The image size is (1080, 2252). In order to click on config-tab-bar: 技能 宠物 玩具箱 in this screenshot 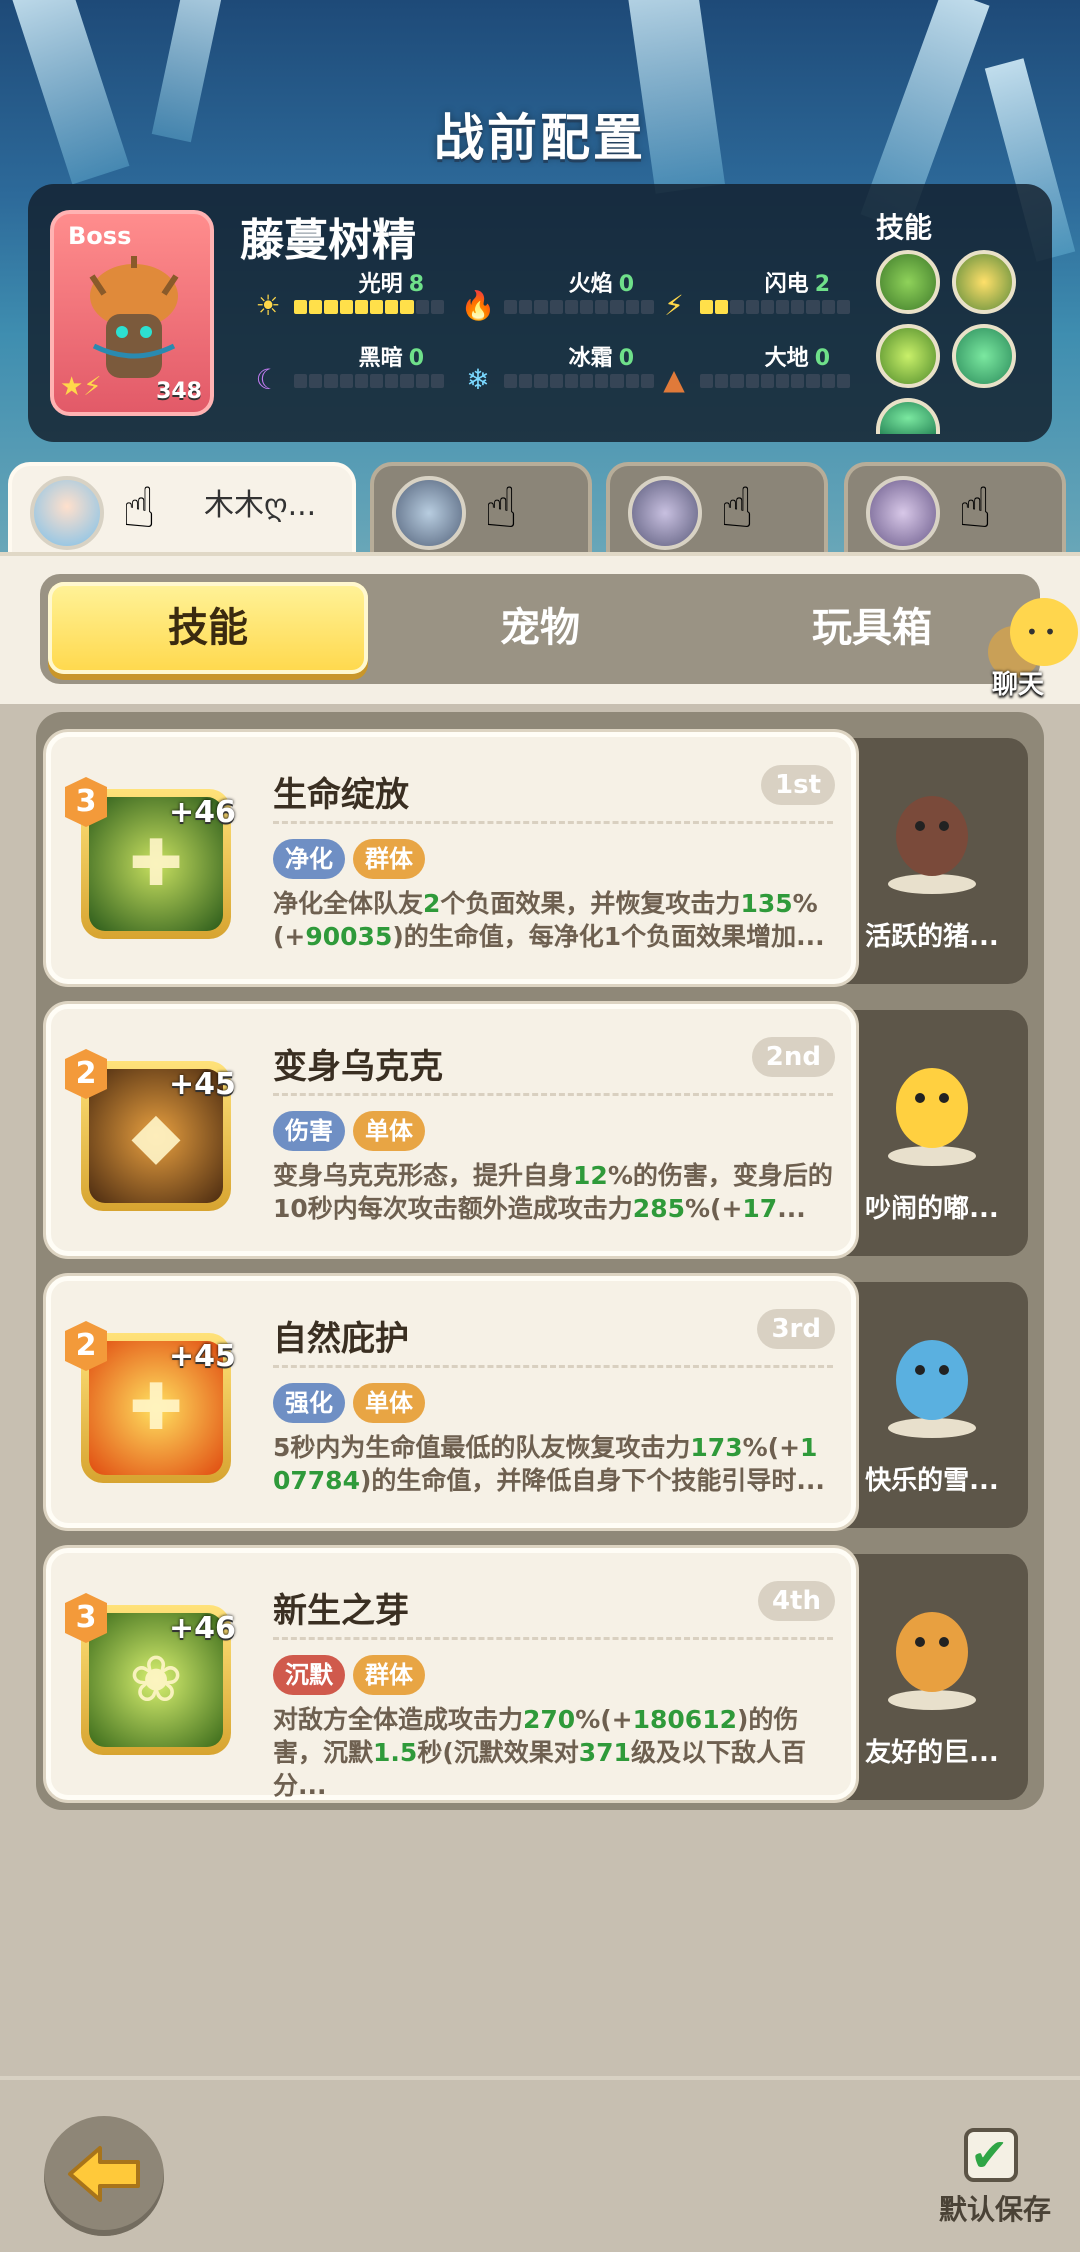, I will do `click(540, 628)`.